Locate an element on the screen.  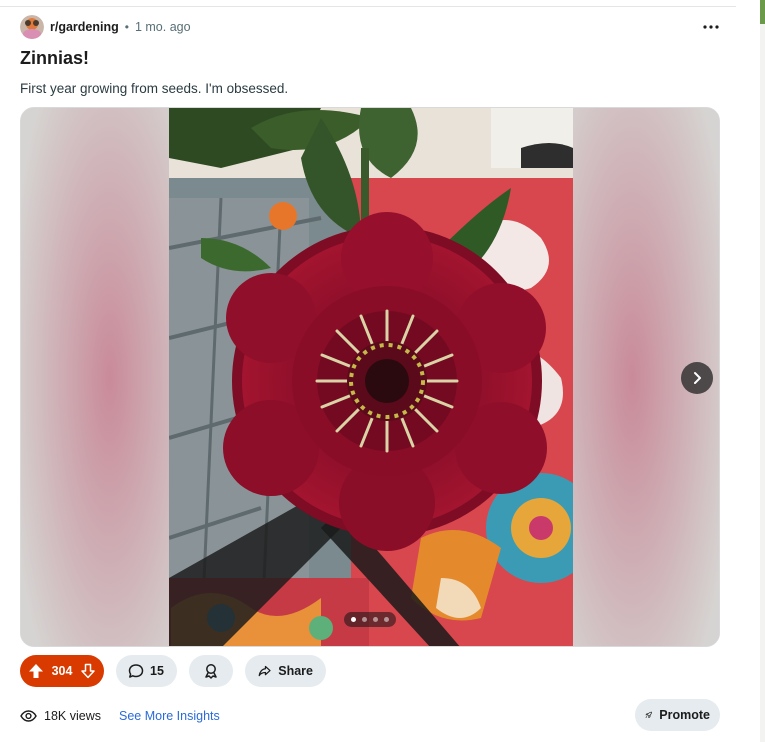
next-image-button is located at coordinates (697, 378).